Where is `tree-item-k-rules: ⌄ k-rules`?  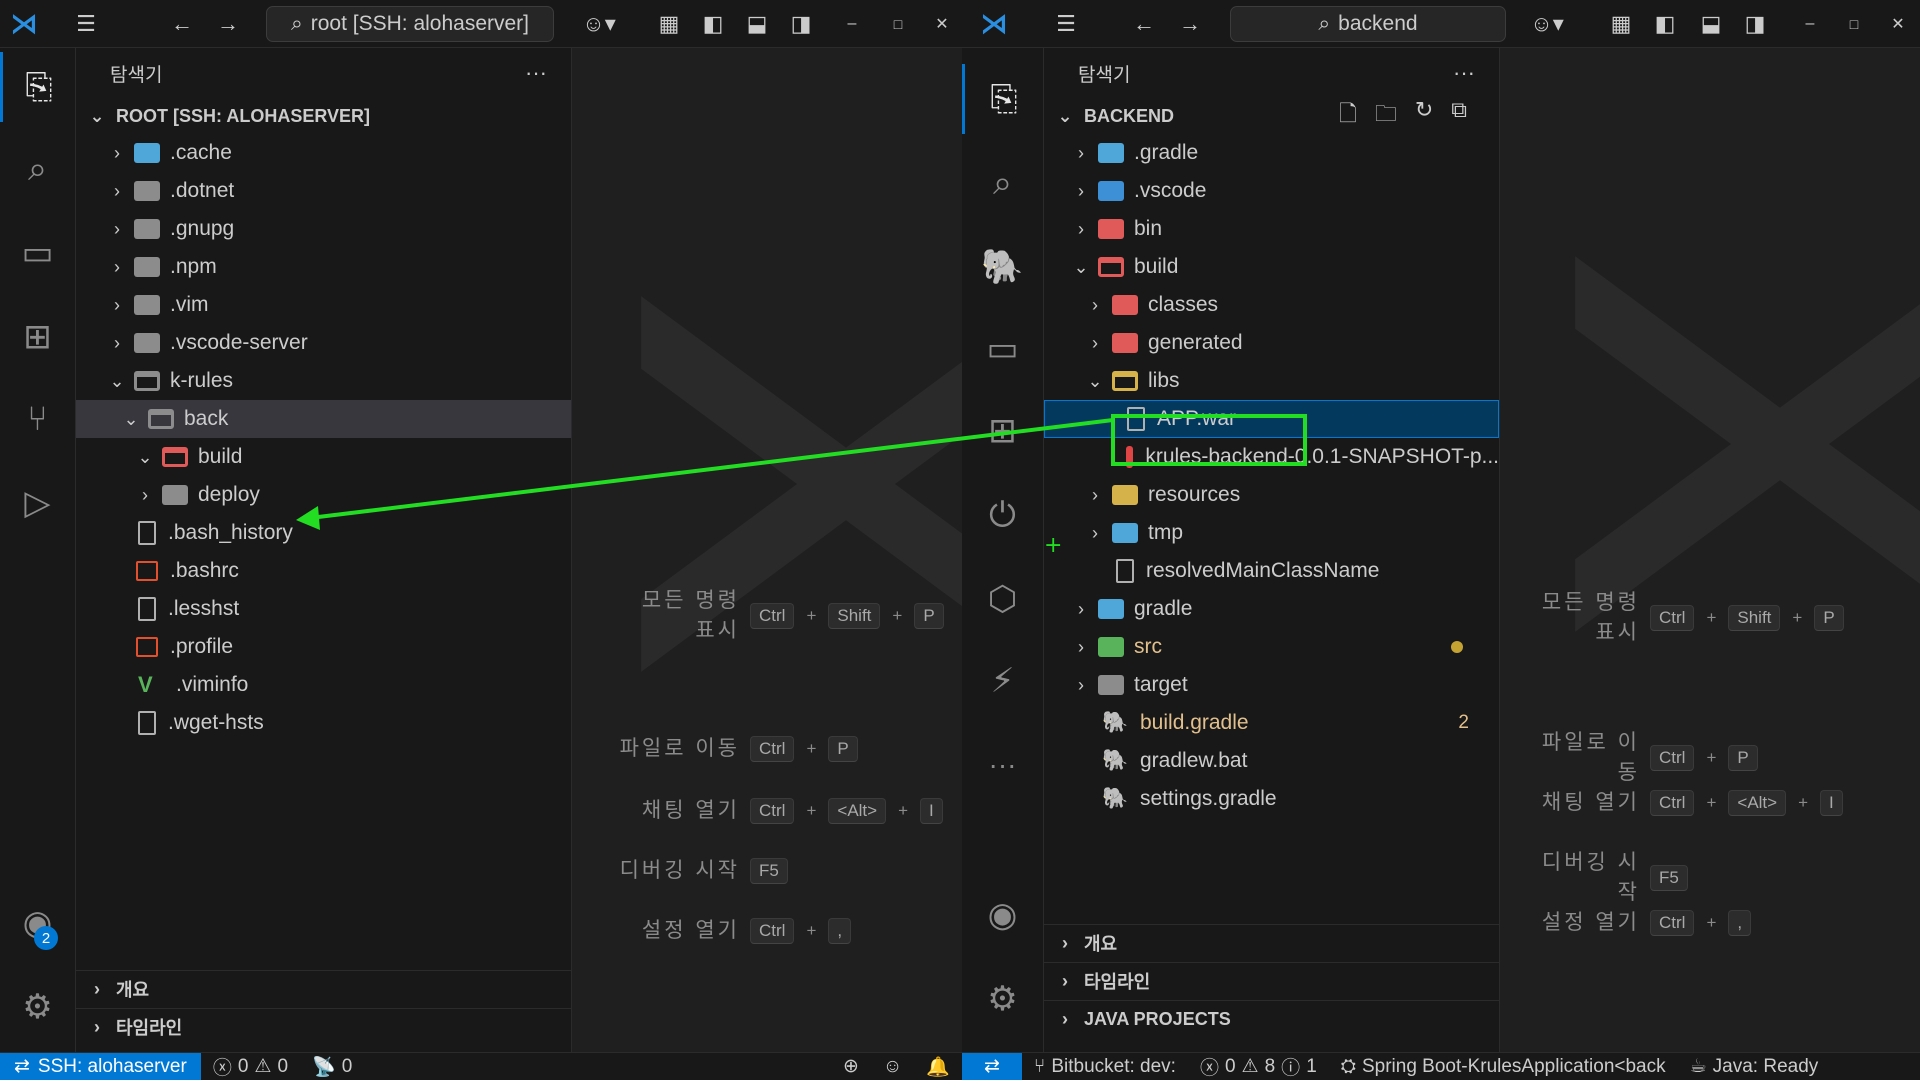
tree-item-k-rules: ⌄ k-rules is located at coordinates (323, 381).